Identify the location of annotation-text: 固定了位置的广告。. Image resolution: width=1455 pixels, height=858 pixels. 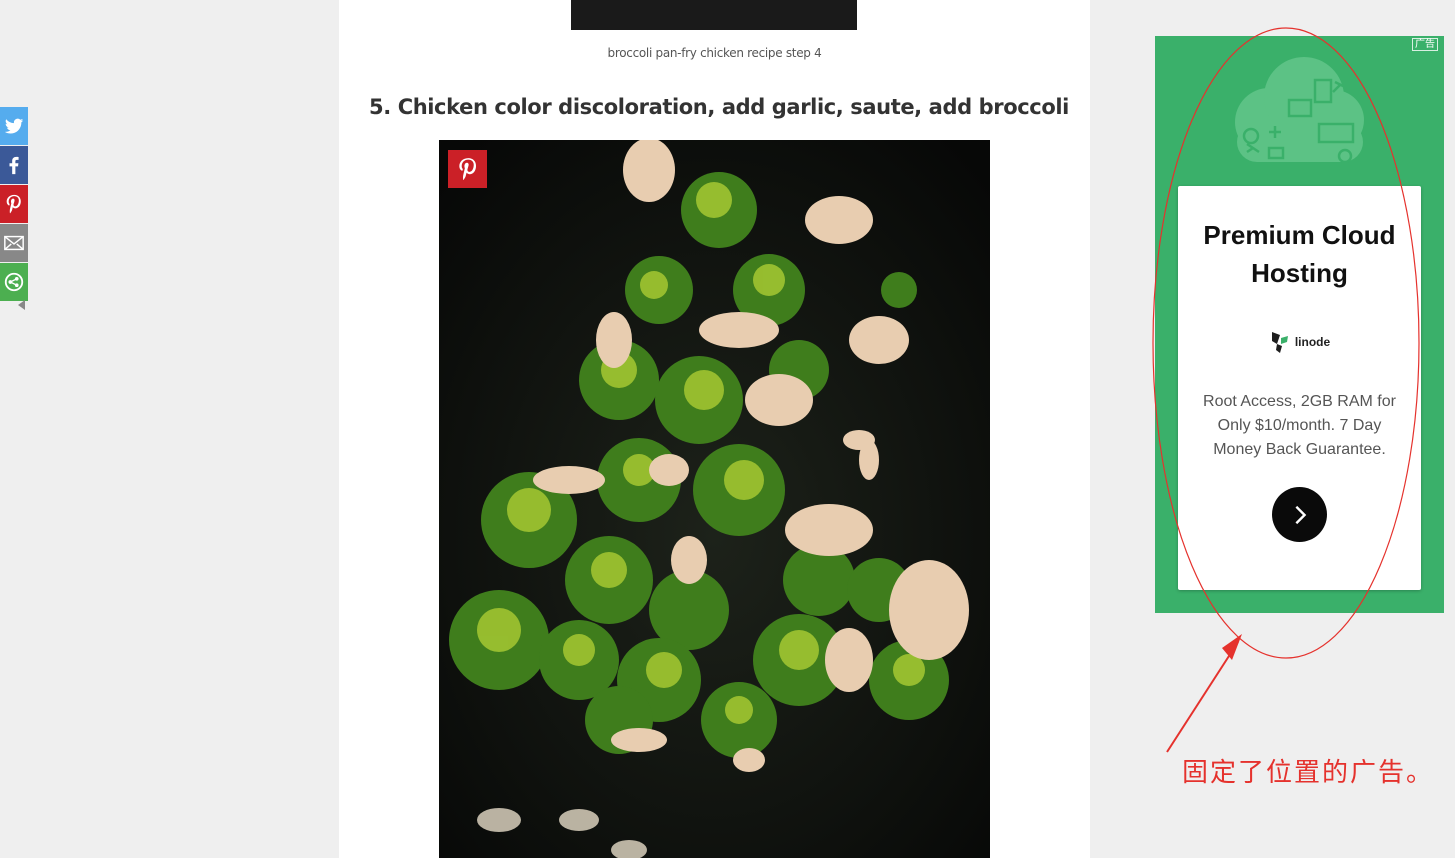
(1308, 773).